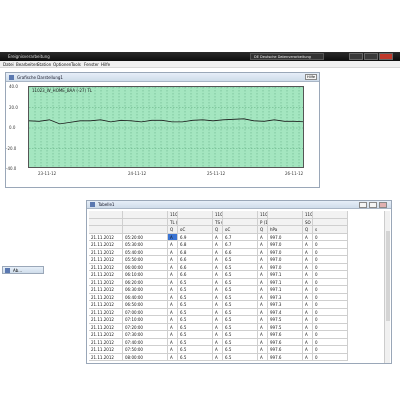 The image size is (400, 400). What do you see at coordinates (236, 350) in the screenshot?
I see `table-row: 21.11.2012 07:50:00 A 6.5 A 6.5 A 997.6 A 0` at bounding box center [236, 350].